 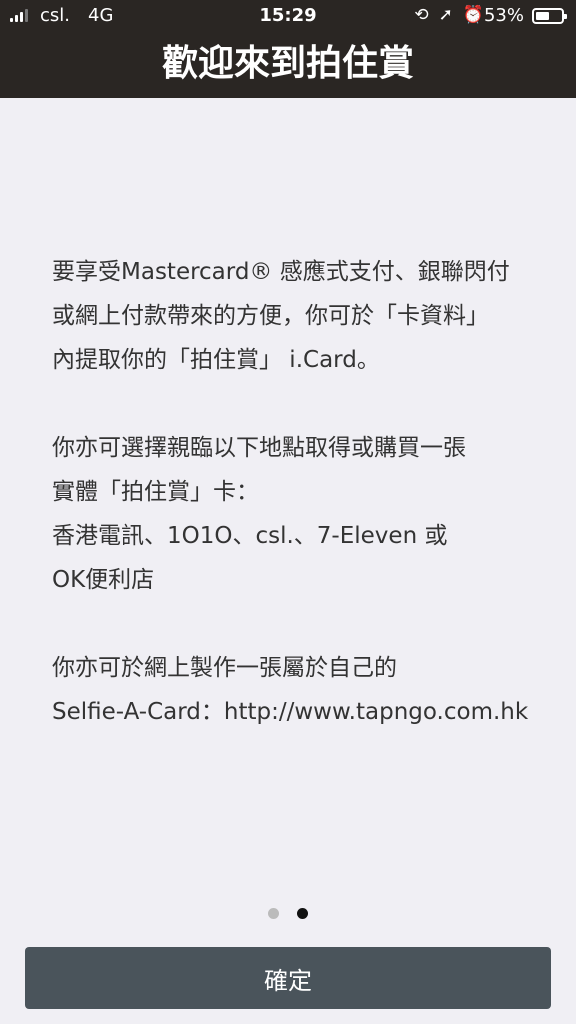 What do you see at coordinates (549, 16) in the screenshot?
I see `battery-icon` at bounding box center [549, 16].